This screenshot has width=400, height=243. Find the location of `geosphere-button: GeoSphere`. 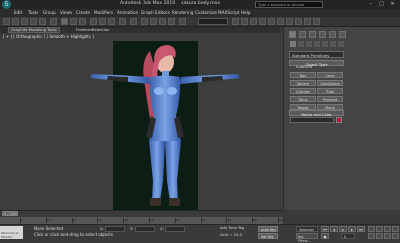

geosphere-button: GeoSphere is located at coordinates (330, 83).